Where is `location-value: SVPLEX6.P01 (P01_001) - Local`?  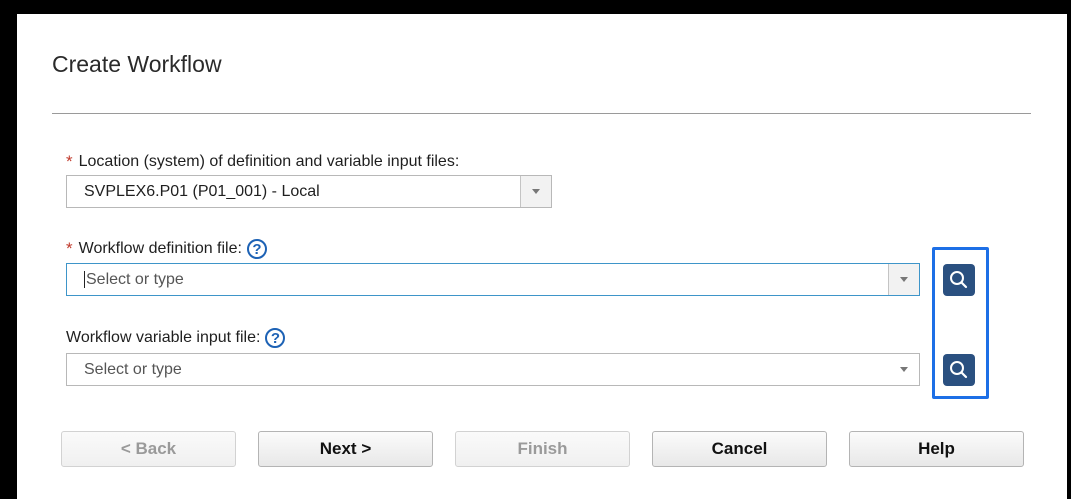 location-value: SVPLEX6.P01 (P01_001) - Local is located at coordinates (202, 191).